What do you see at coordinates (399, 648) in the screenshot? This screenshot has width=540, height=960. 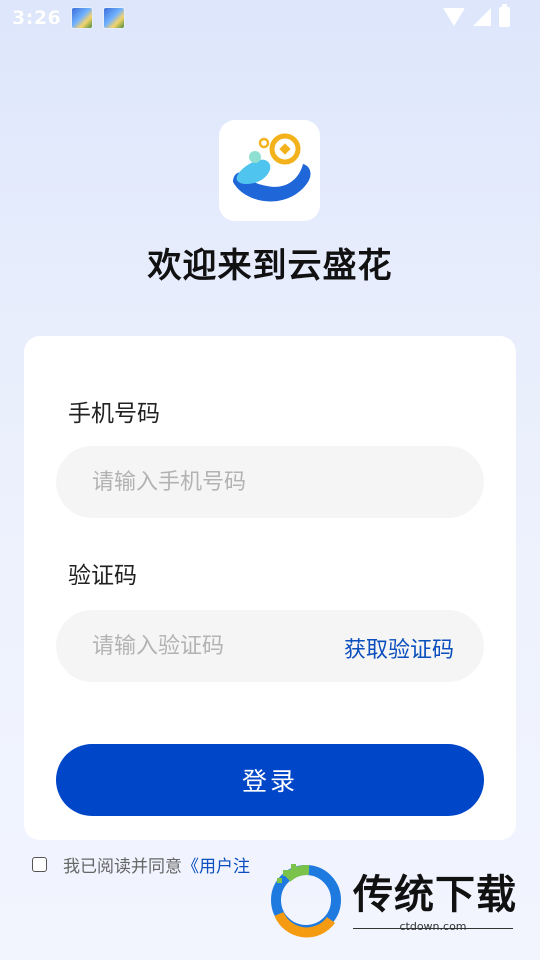 I see `get-code-button: 获取验证码` at bounding box center [399, 648].